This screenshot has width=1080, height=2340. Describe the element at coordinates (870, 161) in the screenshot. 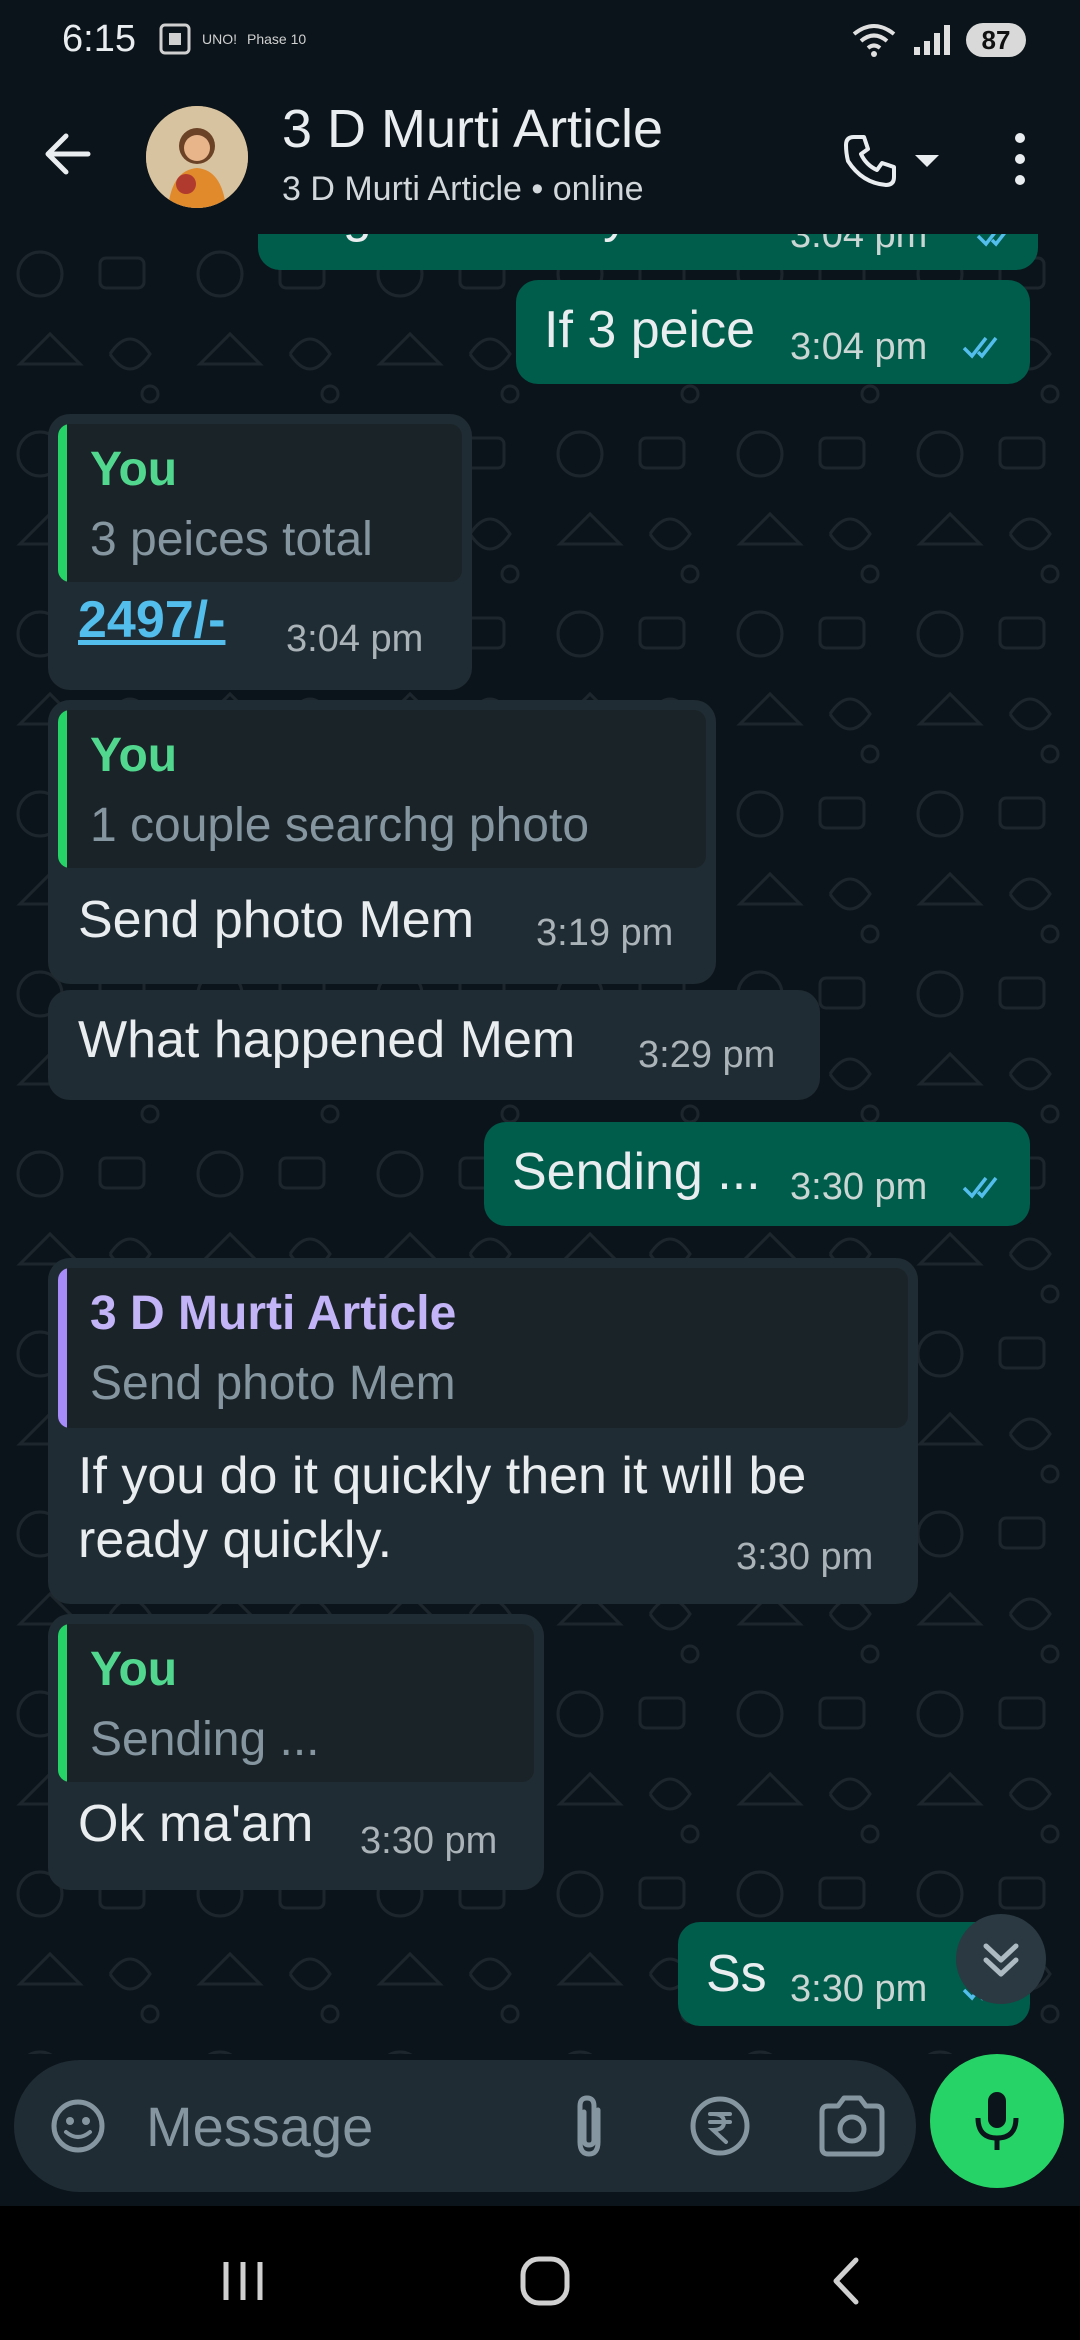

I see `phone-icon` at that location.